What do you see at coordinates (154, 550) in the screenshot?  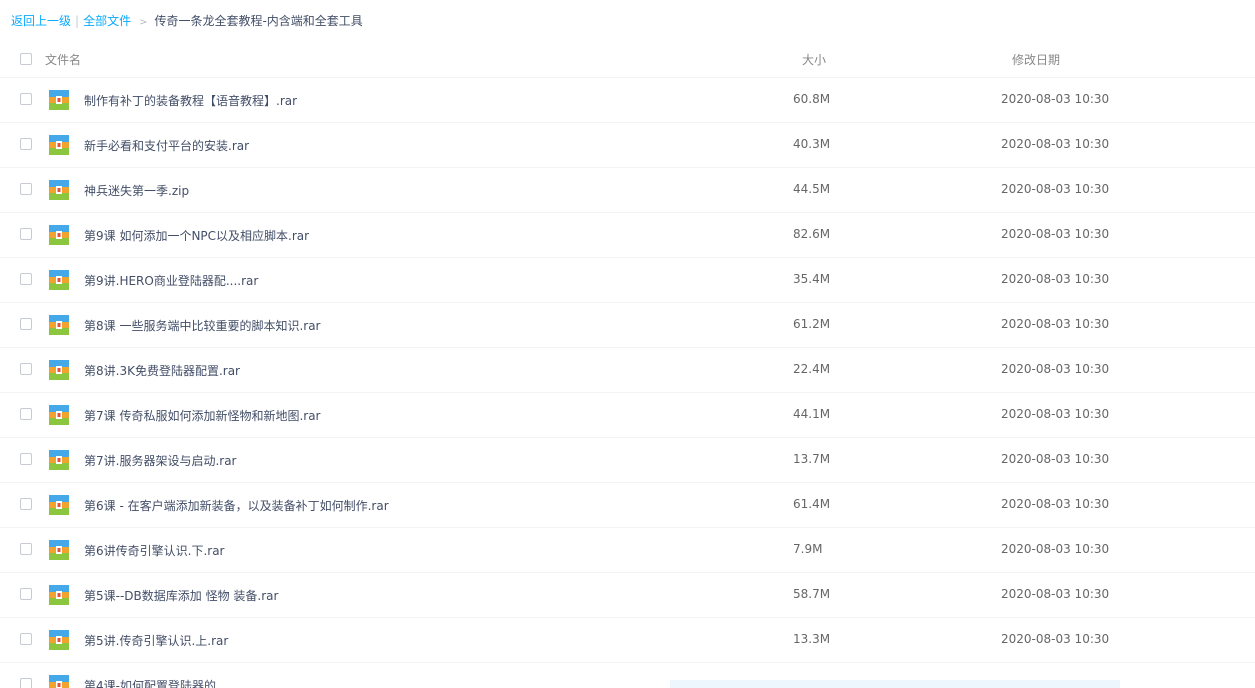 I see `file-name: 第6讲传奇引擎认识.下.rar` at bounding box center [154, 550].